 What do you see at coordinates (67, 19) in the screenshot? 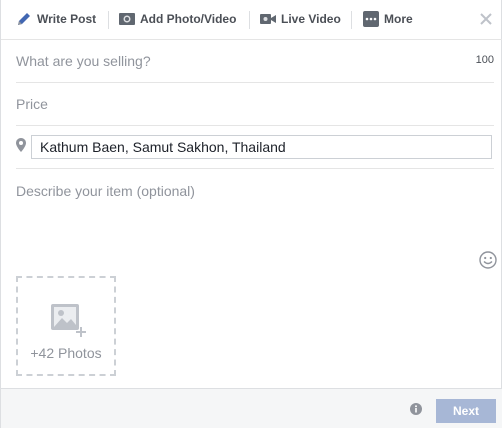
I see `tab-label: Write Post` at bounding box center [67, 19].